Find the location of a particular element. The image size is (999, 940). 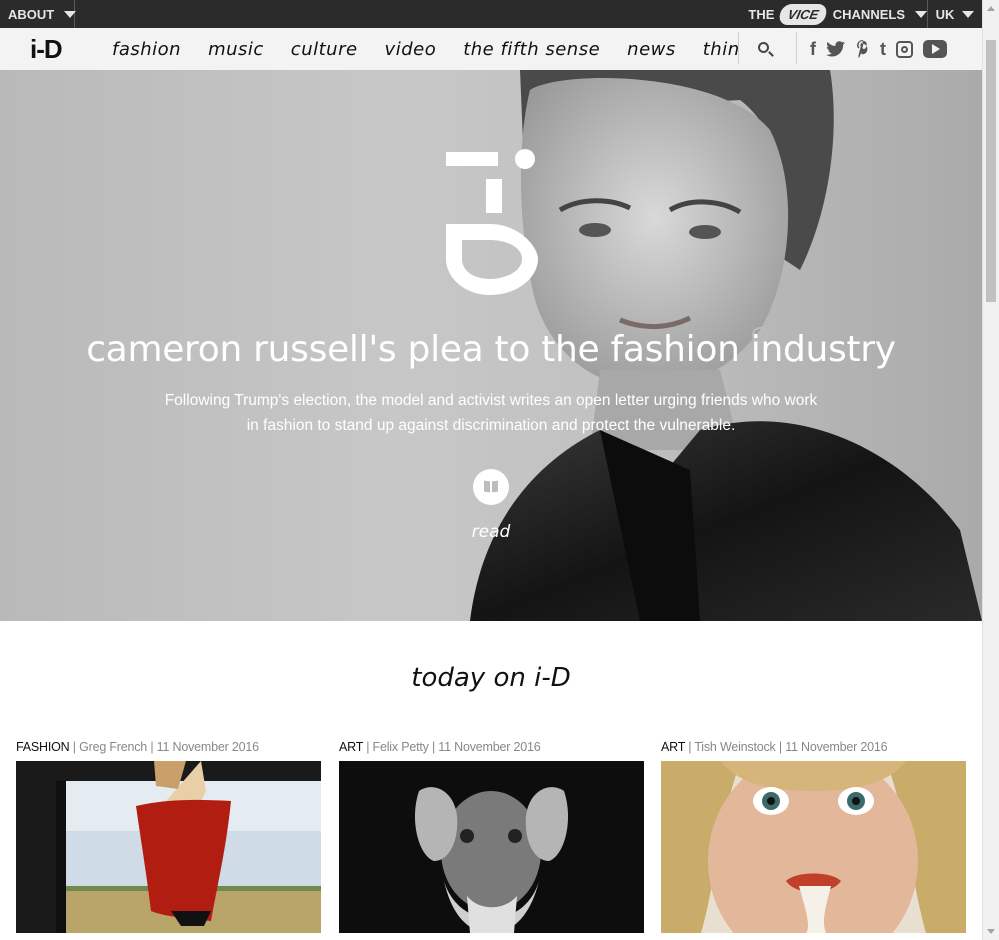

card-author: Greg French is located at coordinates (113, 747).